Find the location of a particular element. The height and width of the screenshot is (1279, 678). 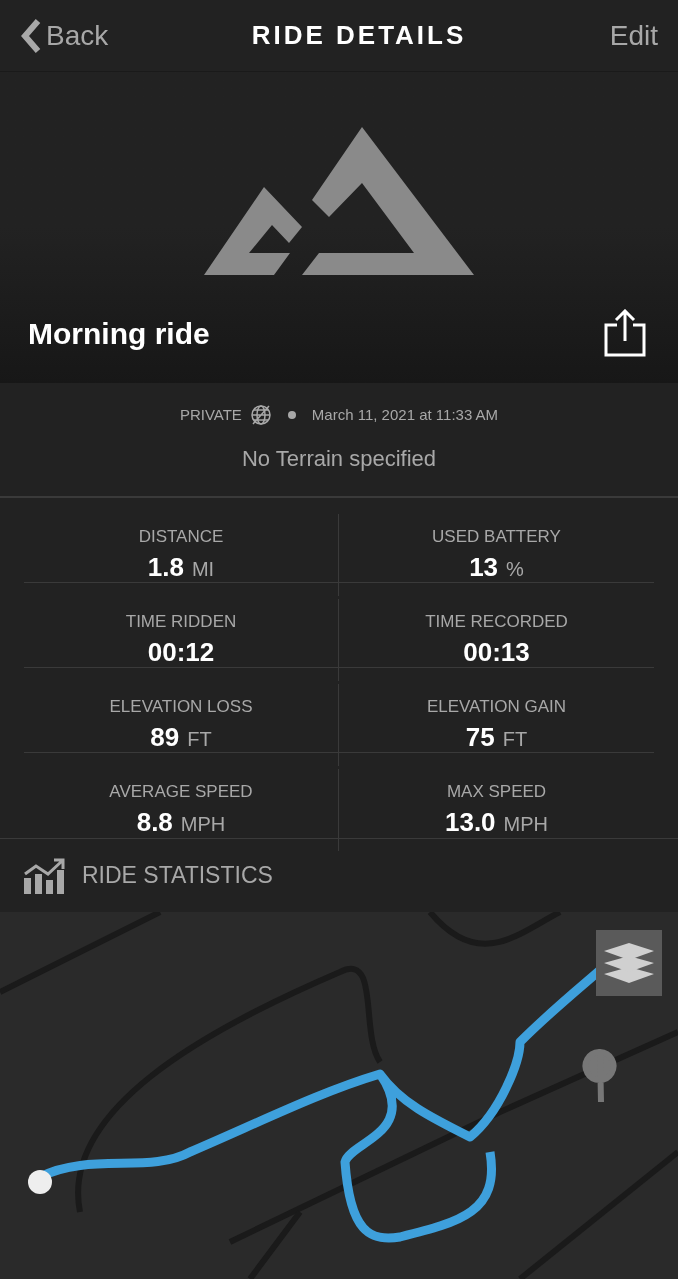

back-button: Back is located at coordinates (64, 35).